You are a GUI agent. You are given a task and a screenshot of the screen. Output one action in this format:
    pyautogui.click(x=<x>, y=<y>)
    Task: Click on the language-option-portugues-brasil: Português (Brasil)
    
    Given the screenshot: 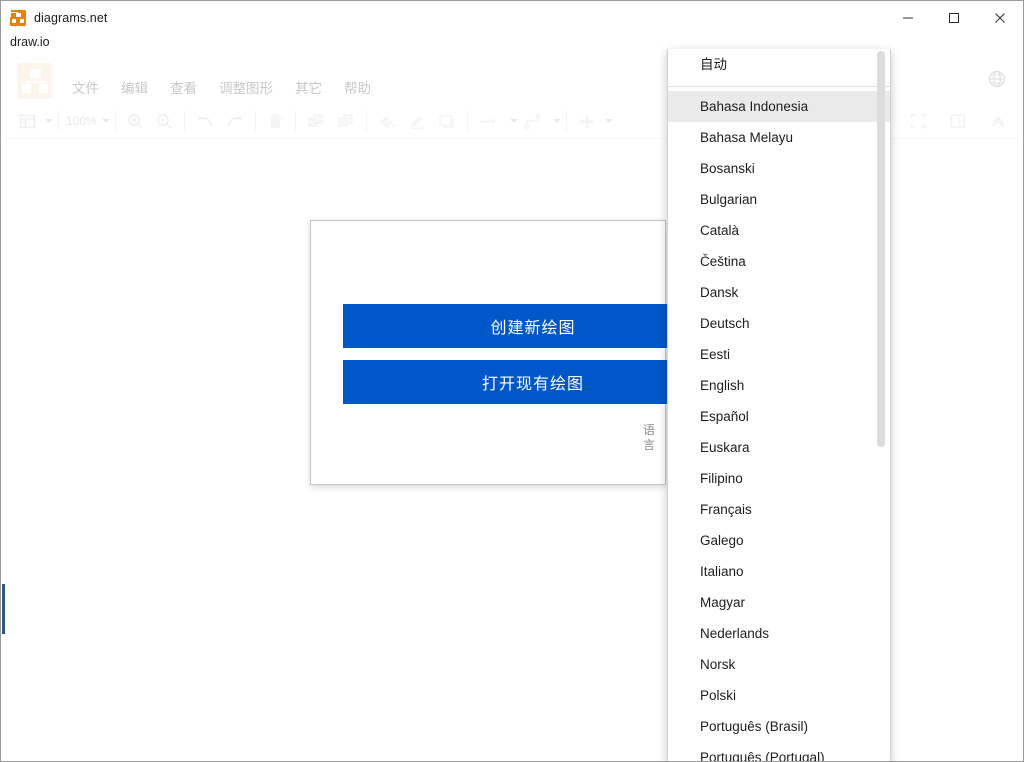 What is the action you would take?
    pyautogui.click(x=779, y=726)
    